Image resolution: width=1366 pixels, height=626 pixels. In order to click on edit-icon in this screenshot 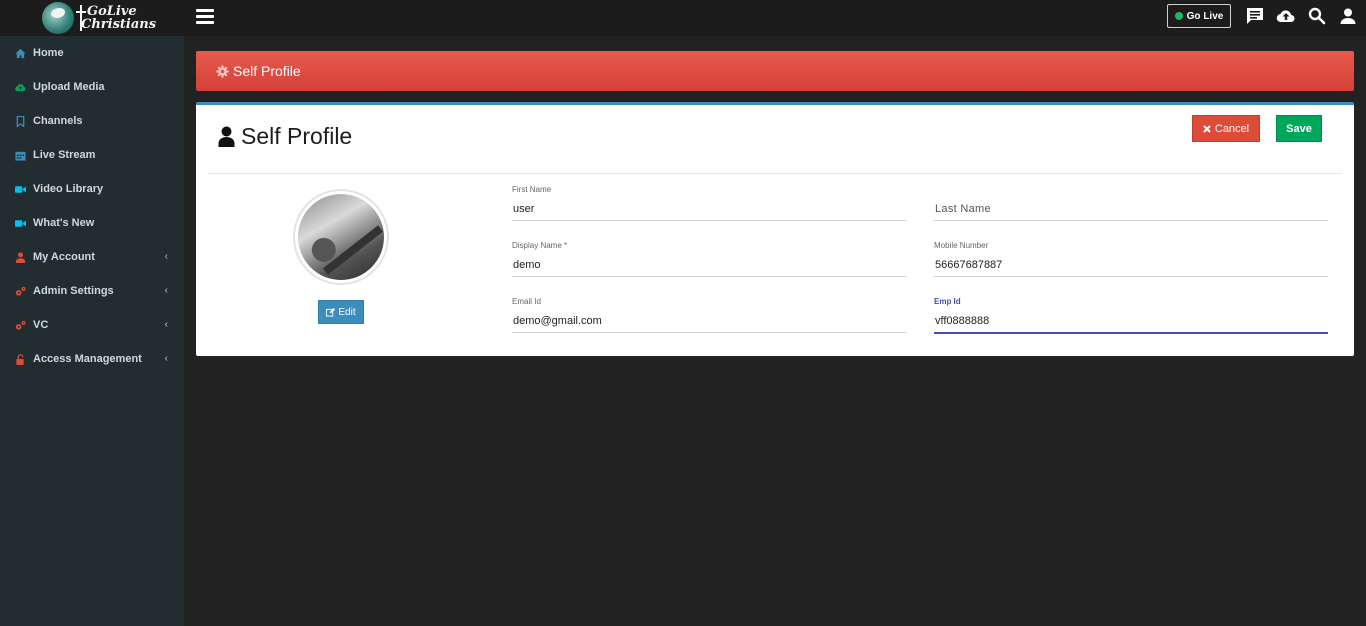, I will do `click(331, 312)`.